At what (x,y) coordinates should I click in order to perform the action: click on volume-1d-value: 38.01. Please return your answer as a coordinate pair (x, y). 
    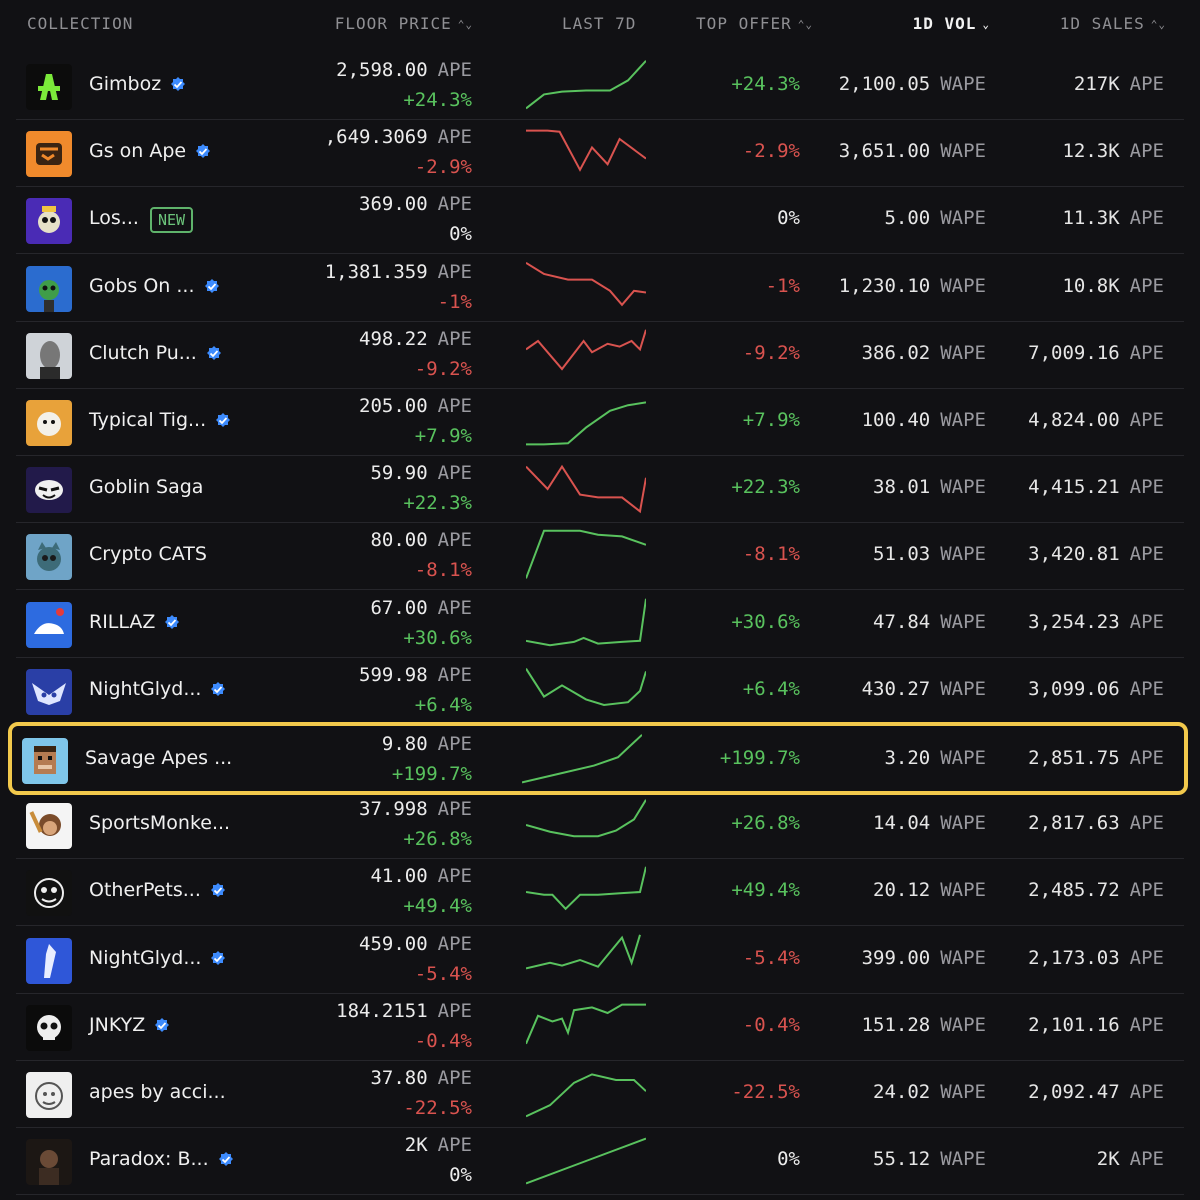
    Looking at the image, I should click on (902, 487).